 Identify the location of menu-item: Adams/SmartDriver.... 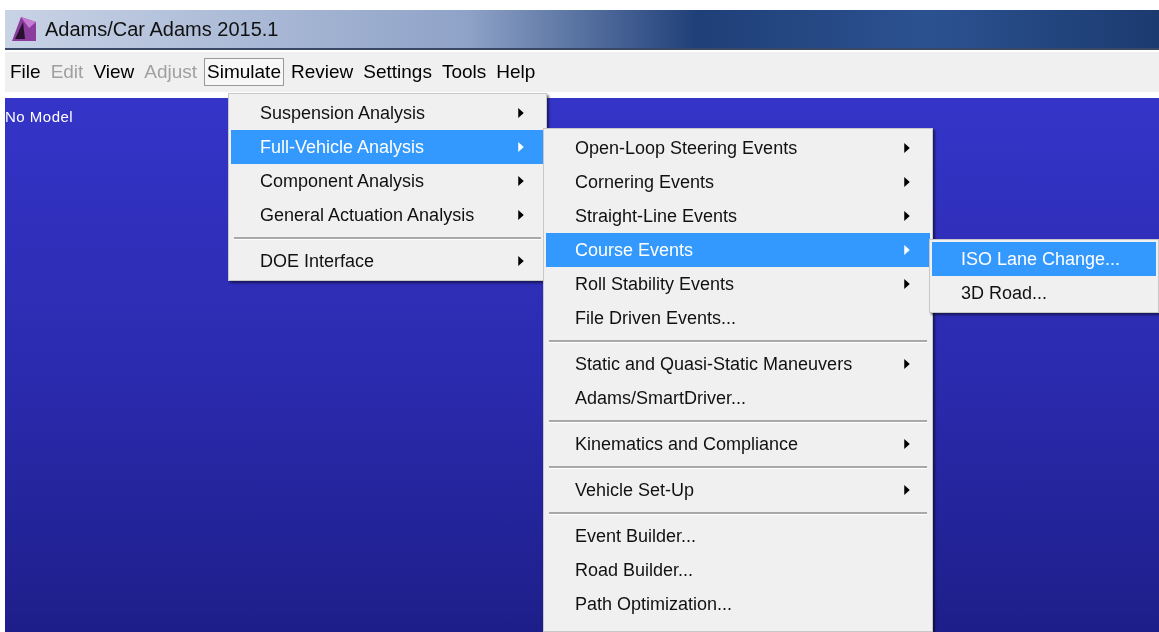
(738, 398).